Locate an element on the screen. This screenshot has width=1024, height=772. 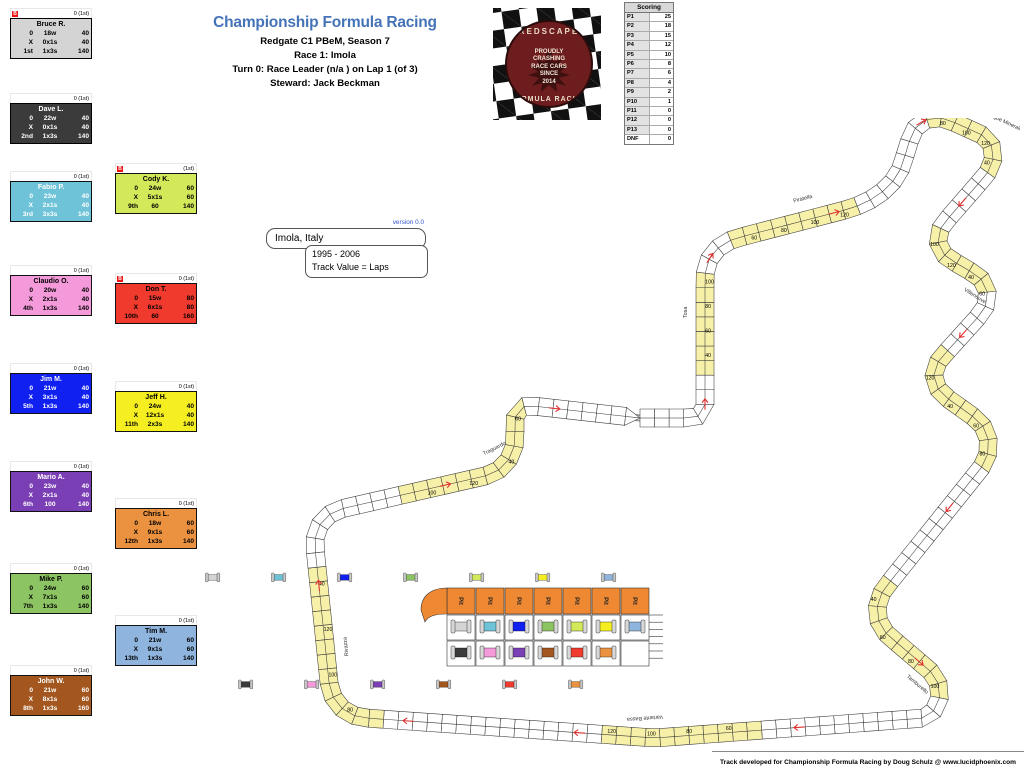
driver-points-position: 0 (1st) is located at coordinates (81, 176).